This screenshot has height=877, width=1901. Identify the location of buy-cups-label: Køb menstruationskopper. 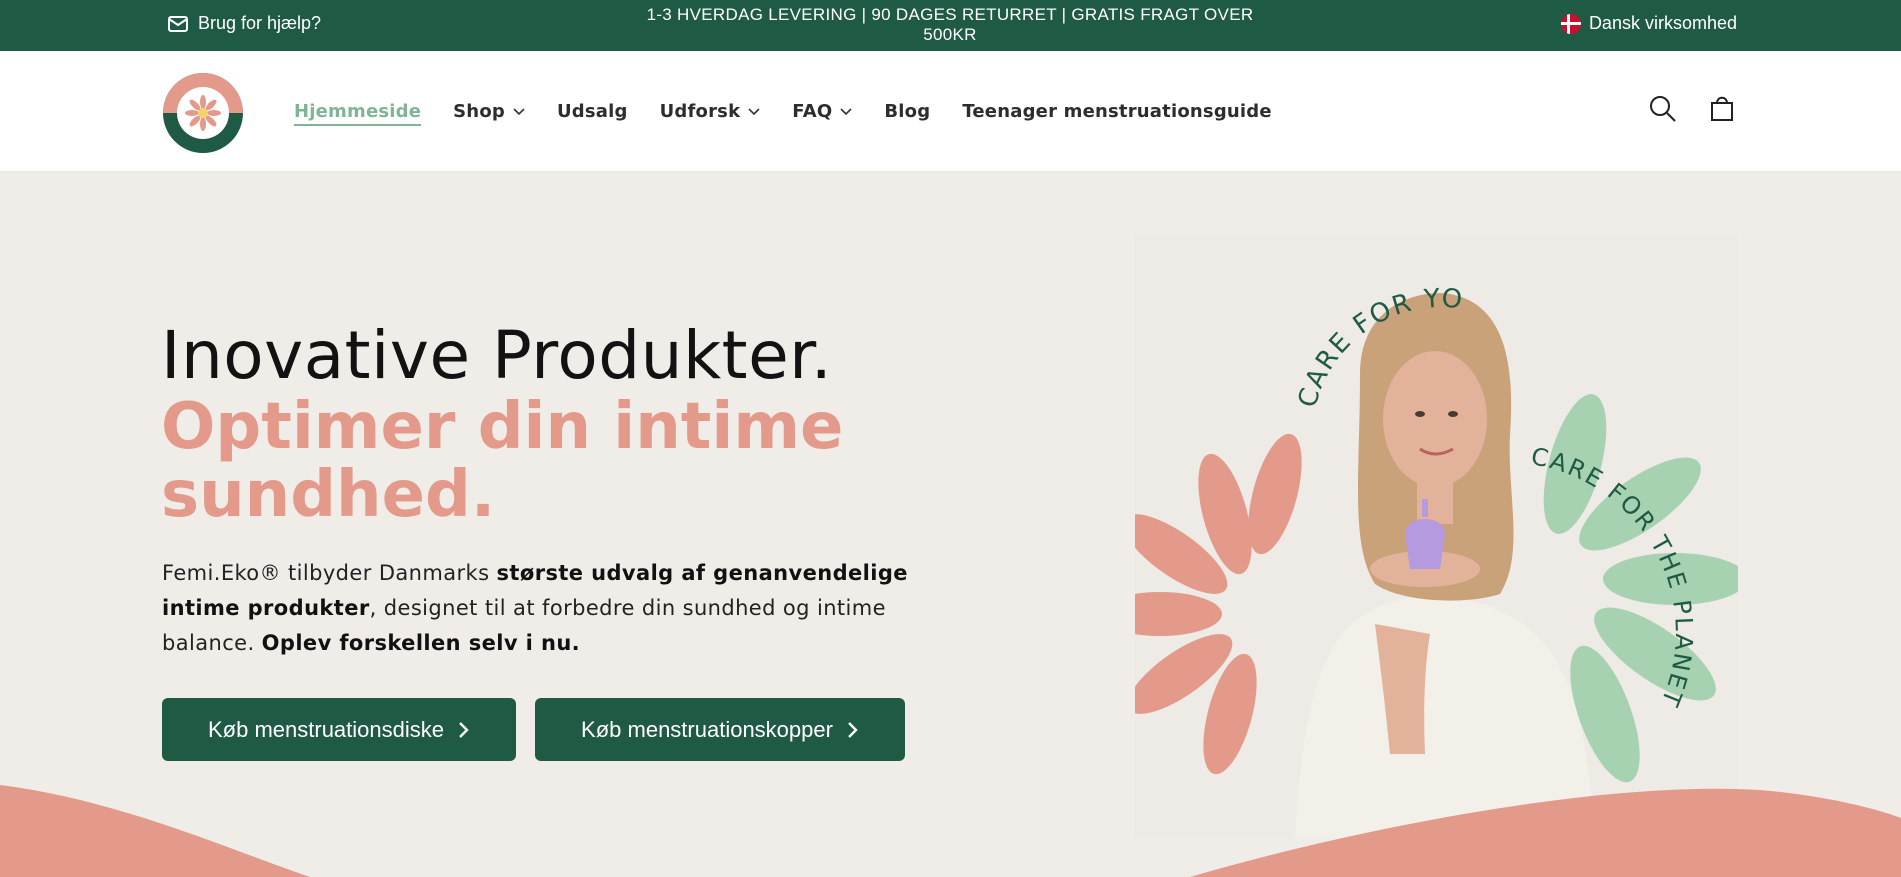
(707, 729).